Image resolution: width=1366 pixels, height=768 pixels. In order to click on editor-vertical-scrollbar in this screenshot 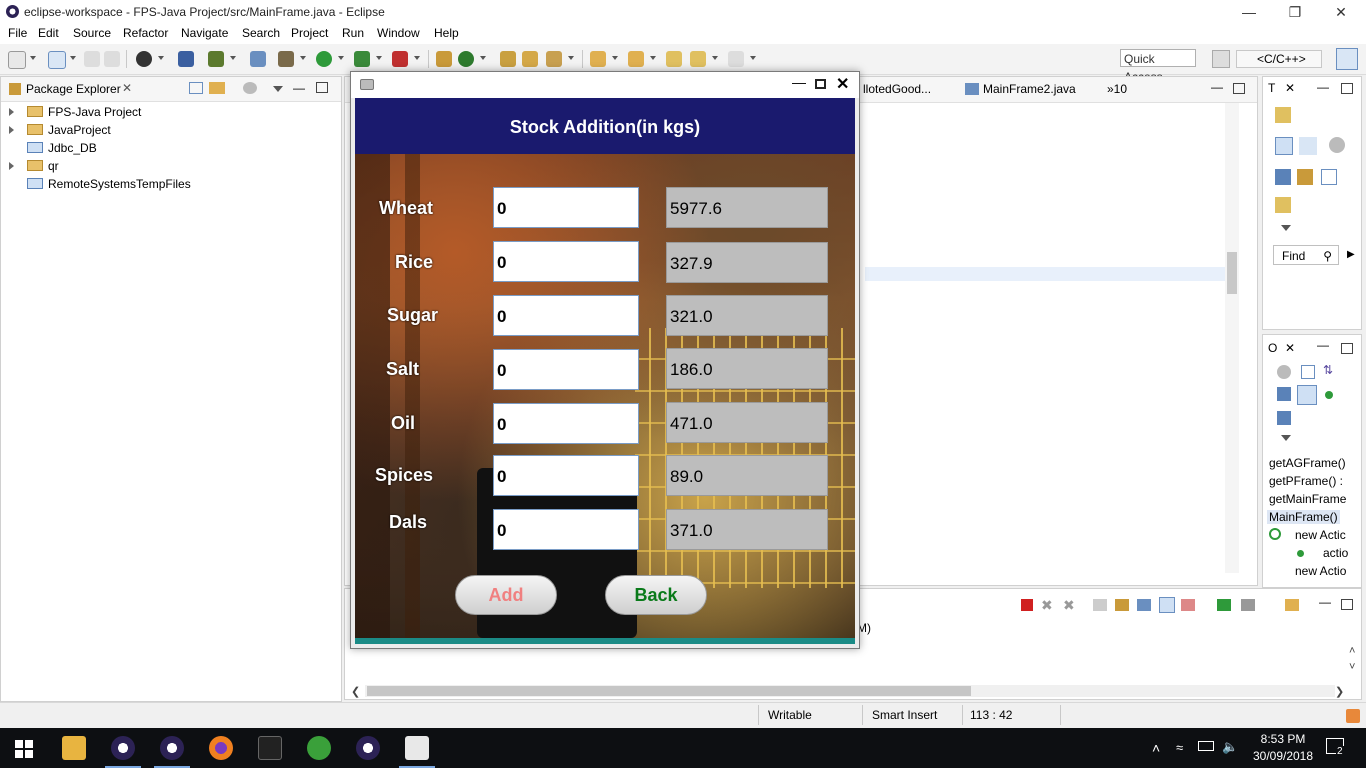, I will do `click(1232, 338)`.